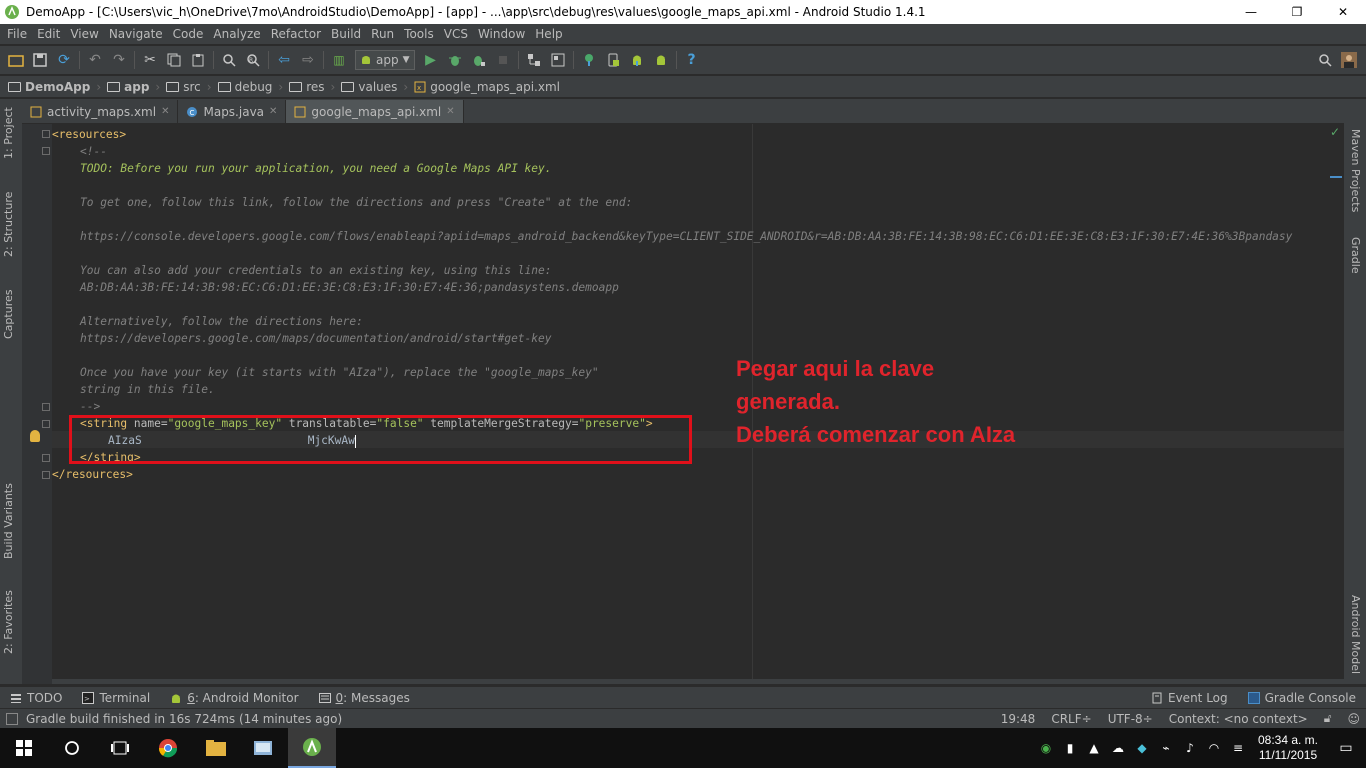 This screenshot has height=768, width=1366. Describe the element at coordinates (36, 698) in the screenshot. I see `tool-tab-todo: TODO` at that location.